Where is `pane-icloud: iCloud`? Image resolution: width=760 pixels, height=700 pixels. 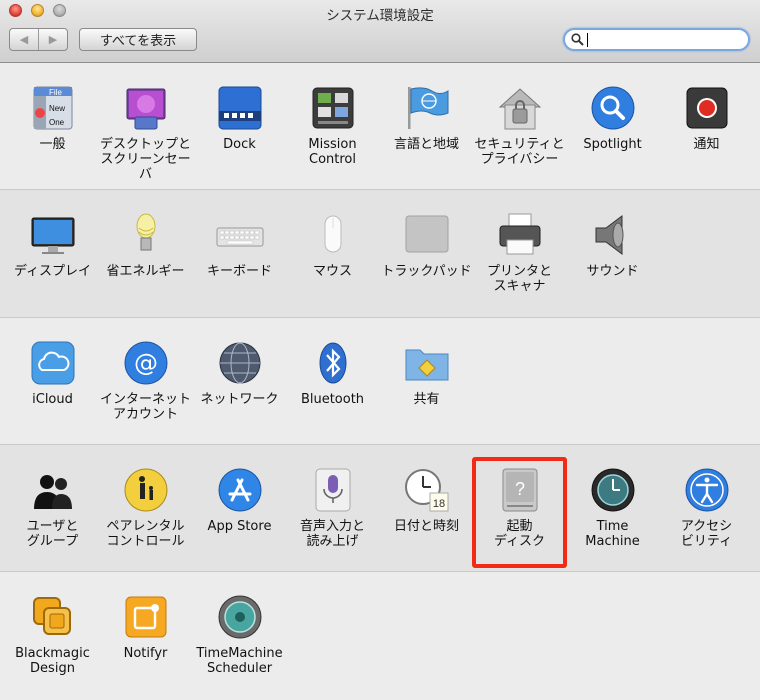 pane-icloud: iCloud is located at coordinates (52, 372).